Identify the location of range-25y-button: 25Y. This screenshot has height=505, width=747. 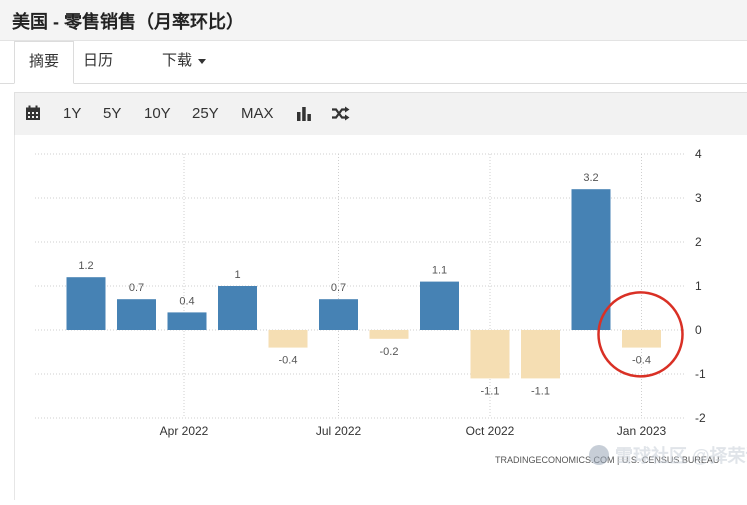
(205, 114).